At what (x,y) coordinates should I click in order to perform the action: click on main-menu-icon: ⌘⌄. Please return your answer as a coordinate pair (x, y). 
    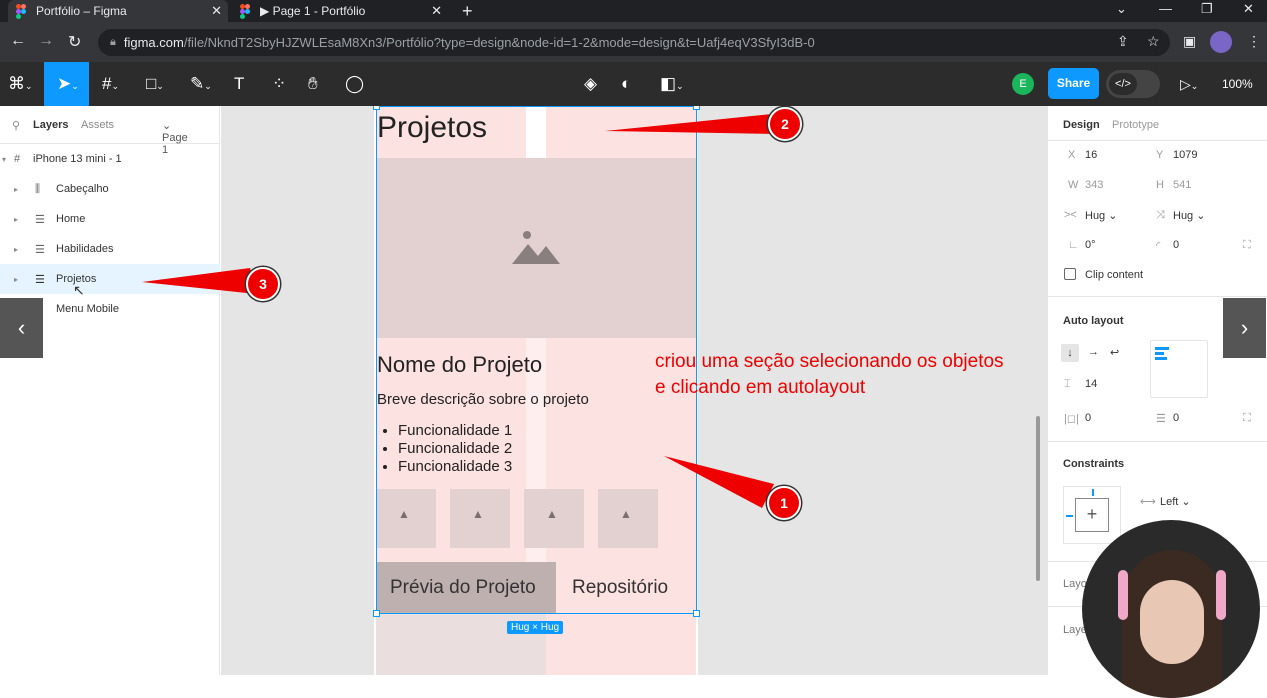
    Looking at the image, I should click on (20, 84).